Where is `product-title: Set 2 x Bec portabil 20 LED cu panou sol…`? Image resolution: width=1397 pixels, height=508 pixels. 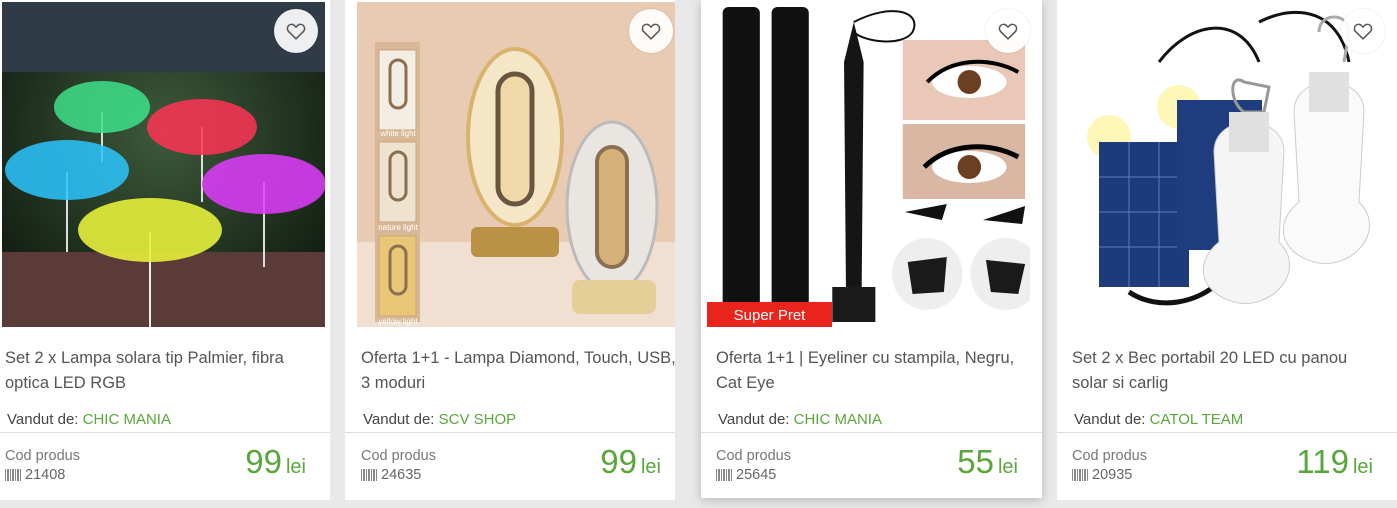
product-title: Set 2 x Bec portabil 20 LED cu panou sol… is located at coordinates (1229, 371).